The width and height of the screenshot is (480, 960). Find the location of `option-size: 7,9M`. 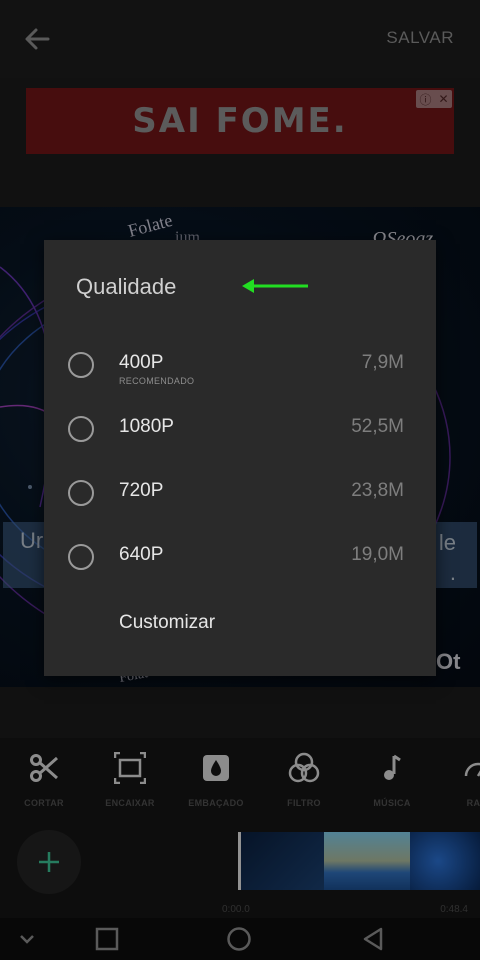

option-size: 7,9M is located at coordinates (382, 362).